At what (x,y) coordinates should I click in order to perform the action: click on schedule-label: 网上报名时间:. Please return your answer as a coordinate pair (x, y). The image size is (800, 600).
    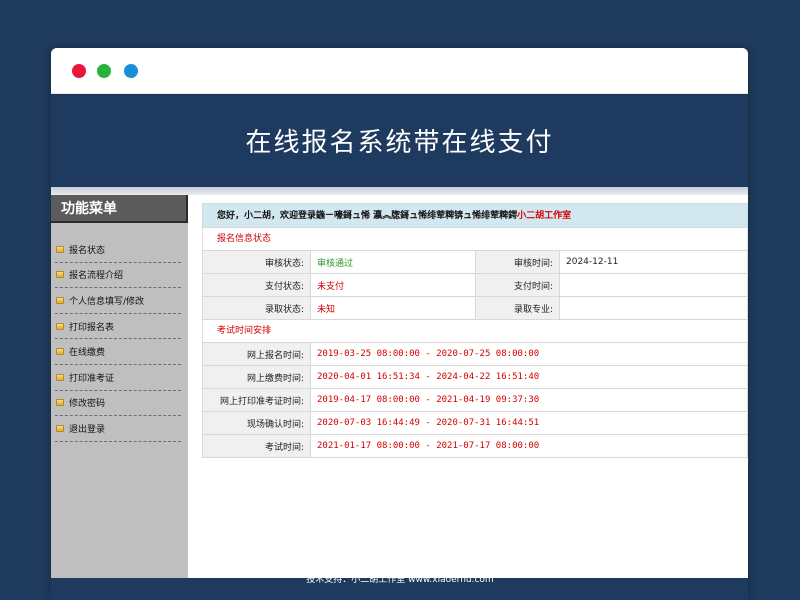
    Looking at the image, I should click on (256, 354).